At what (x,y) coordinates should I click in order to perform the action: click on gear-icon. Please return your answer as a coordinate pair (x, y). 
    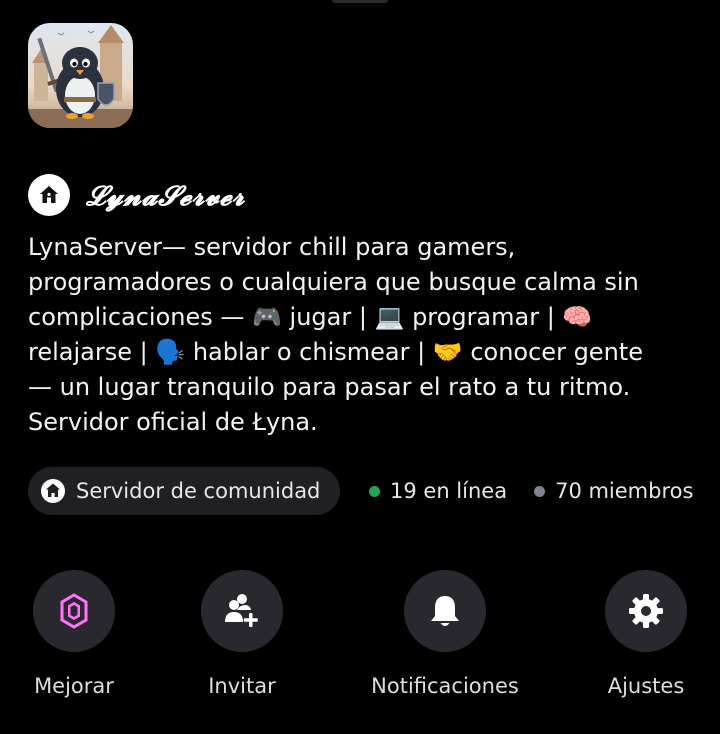
    Looking at the image, I should click on (646, 611).